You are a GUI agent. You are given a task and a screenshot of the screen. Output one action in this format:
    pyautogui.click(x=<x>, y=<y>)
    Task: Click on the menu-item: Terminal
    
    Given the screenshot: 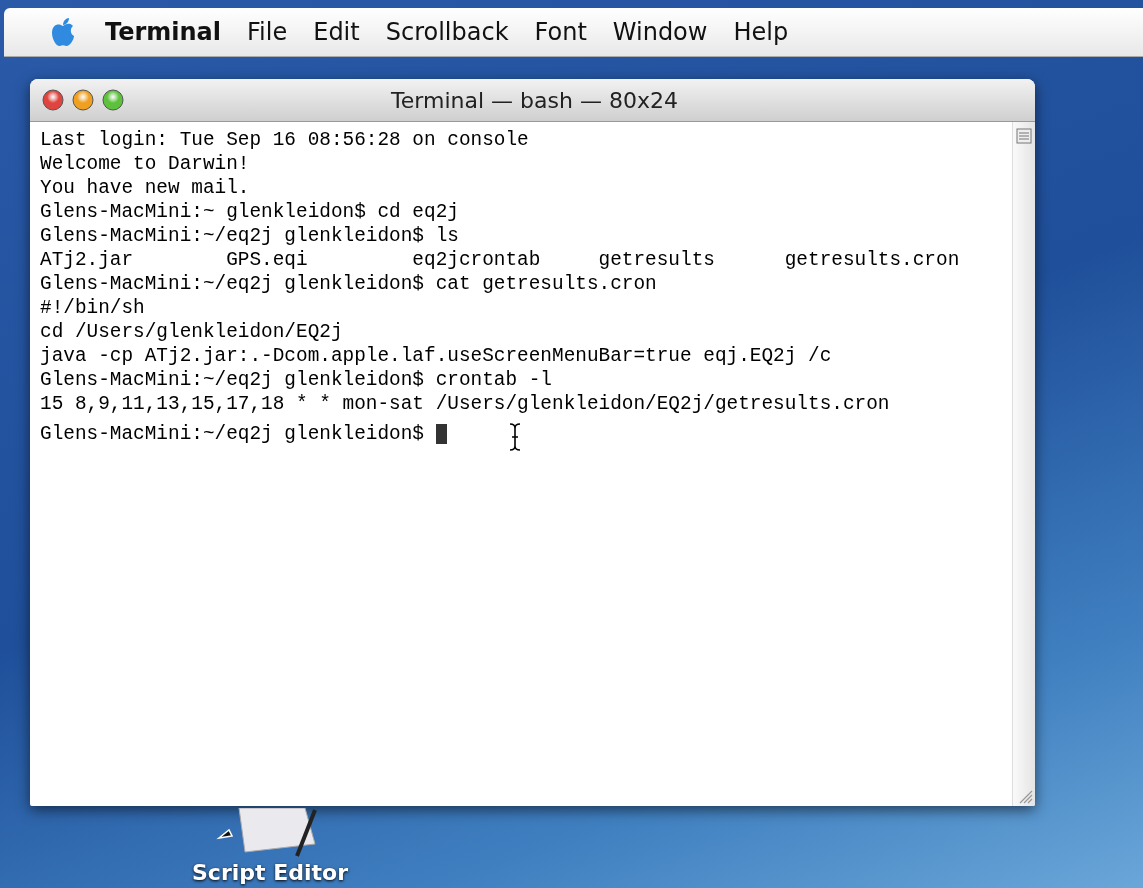 What is the action you would take?
    pyautogui.click(x=163, y=32)
    